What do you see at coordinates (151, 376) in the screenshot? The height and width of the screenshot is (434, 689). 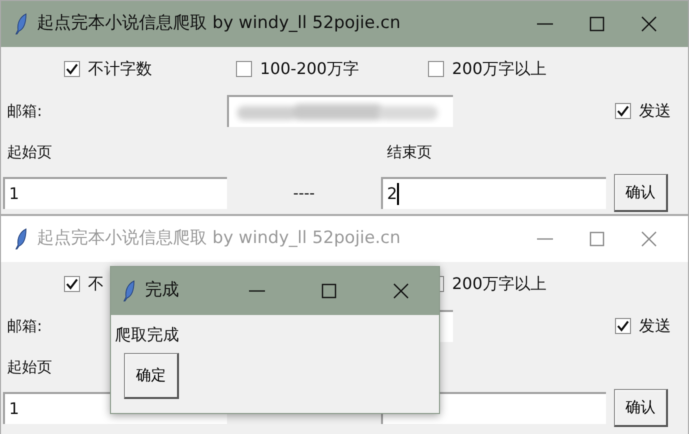 I see `ok-button: 确定` at bounding box center [151, 376].